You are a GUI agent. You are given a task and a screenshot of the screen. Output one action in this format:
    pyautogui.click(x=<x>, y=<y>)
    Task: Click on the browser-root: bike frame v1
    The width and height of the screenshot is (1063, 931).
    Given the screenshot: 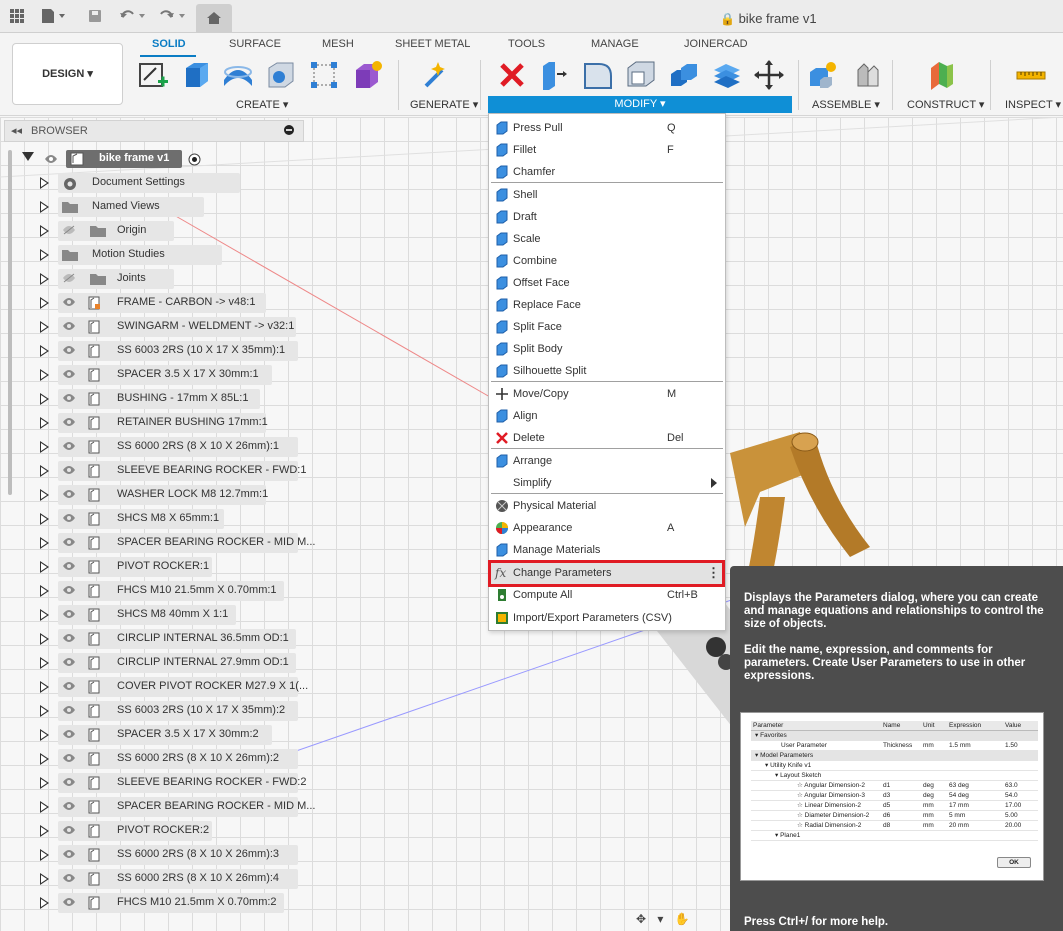 What is the action you would take?
    pyautogui.click(x=150, y=159)
    